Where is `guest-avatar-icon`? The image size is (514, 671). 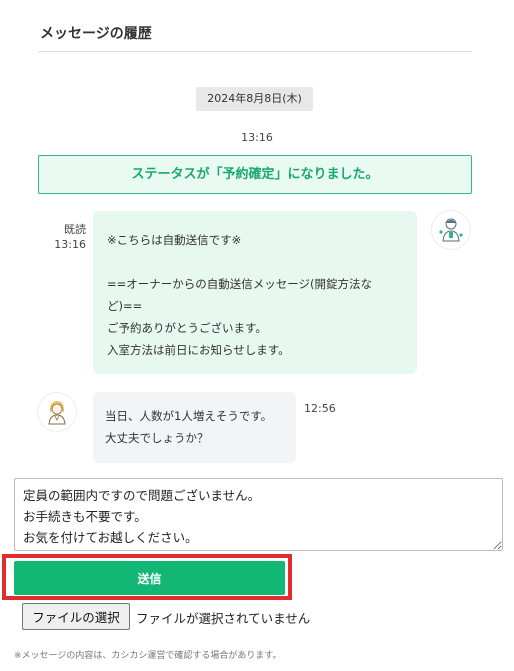
guest-avatar-icon is located at coordinates (57, 413).